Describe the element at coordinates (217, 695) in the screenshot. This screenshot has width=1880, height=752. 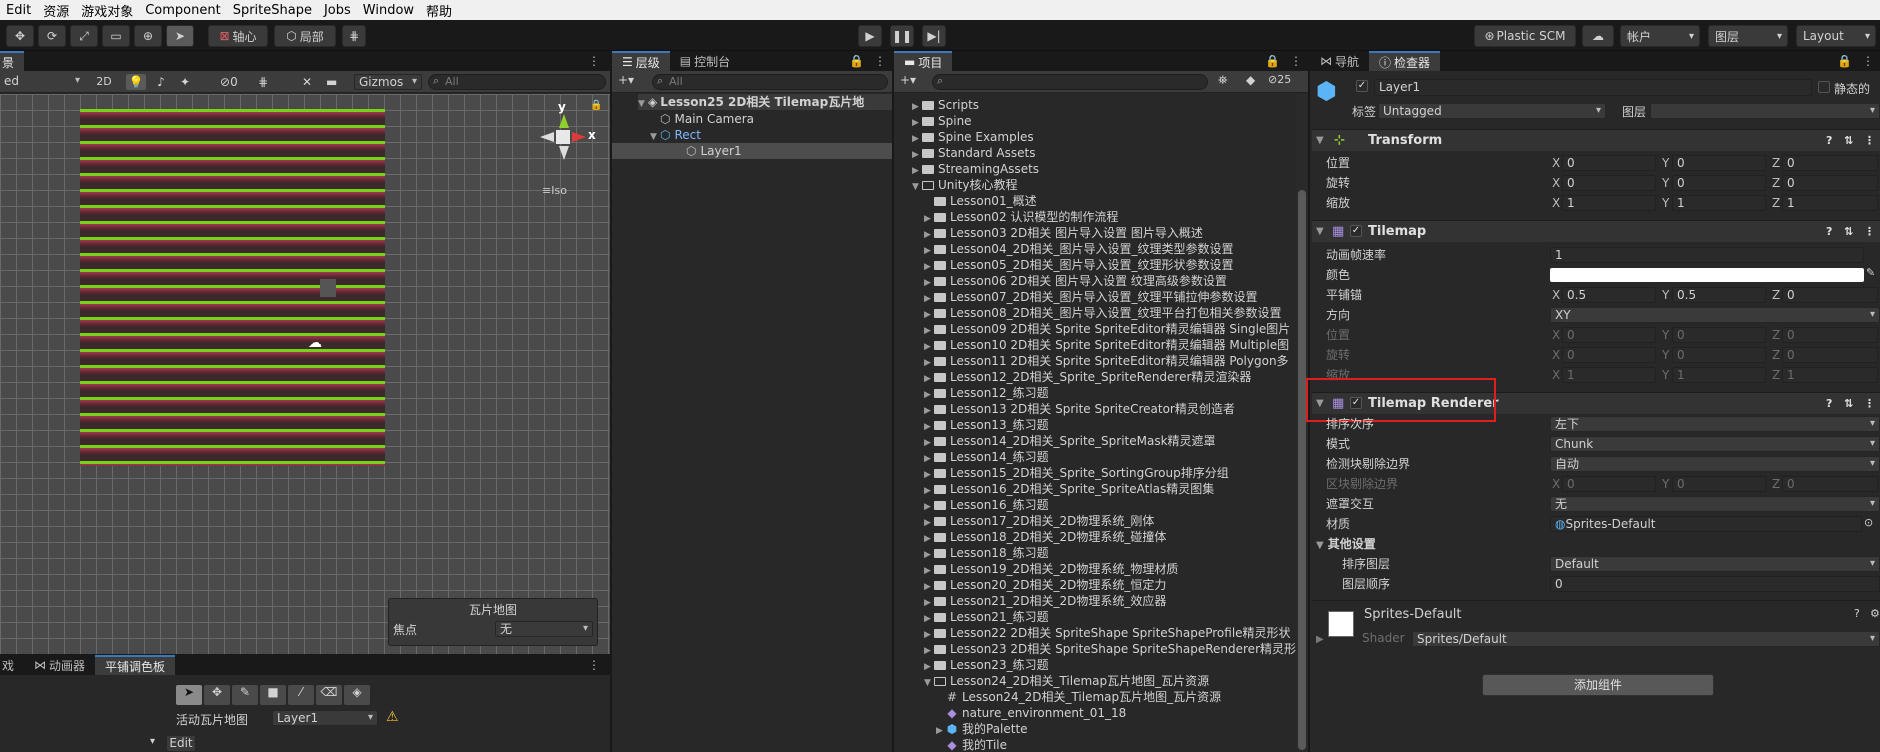
I see `move-tile-icon: ✥` at that location.